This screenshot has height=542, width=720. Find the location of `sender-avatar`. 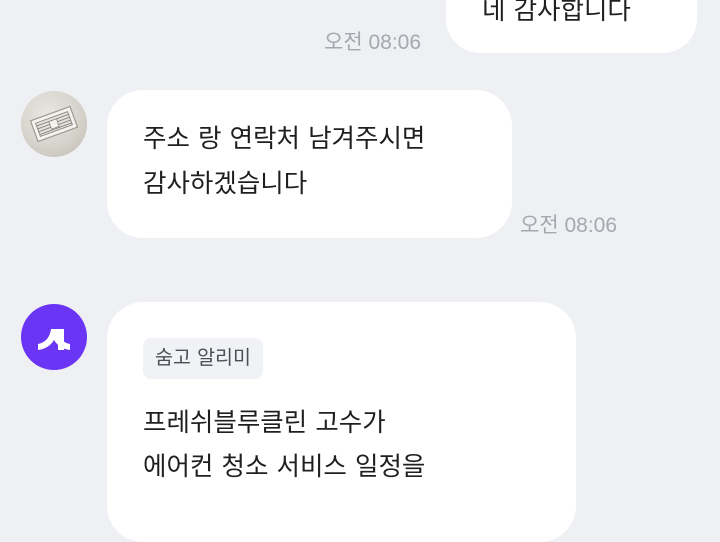

sender-avatar is located at coordinates (54, 124).